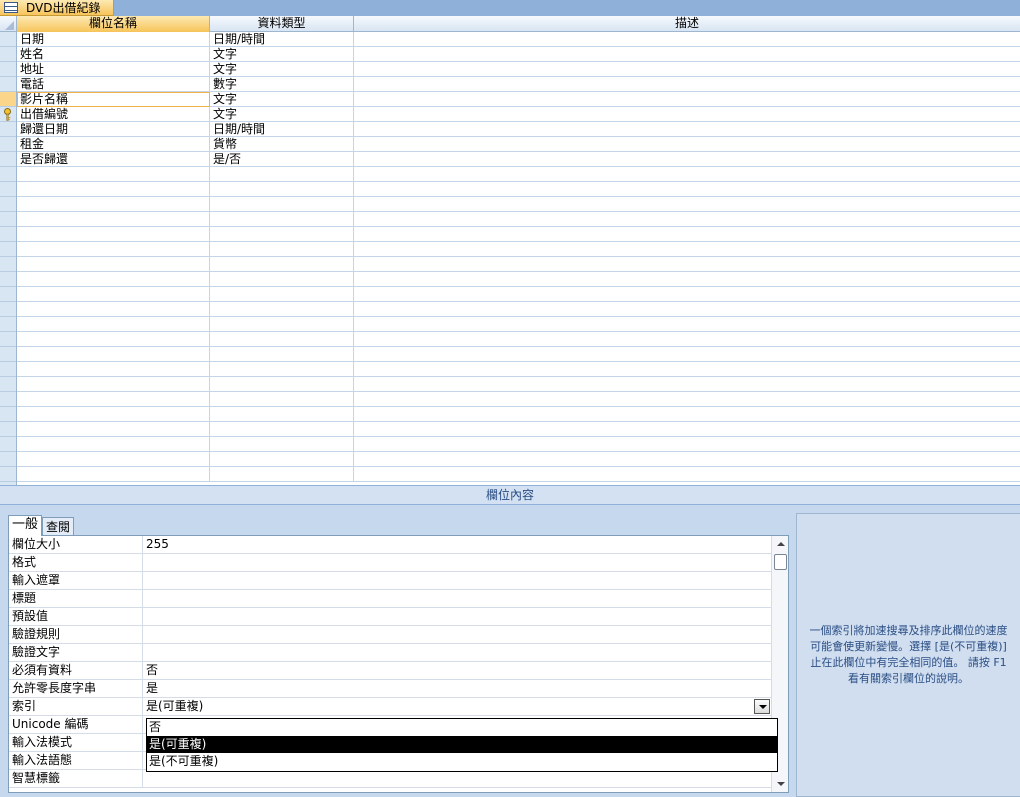 This screenshot has height=797, width=1020. Describe the element at coordinates (462, 761) in the screenshot. I see `dropdown-option: 是(不可重複)` at that location.